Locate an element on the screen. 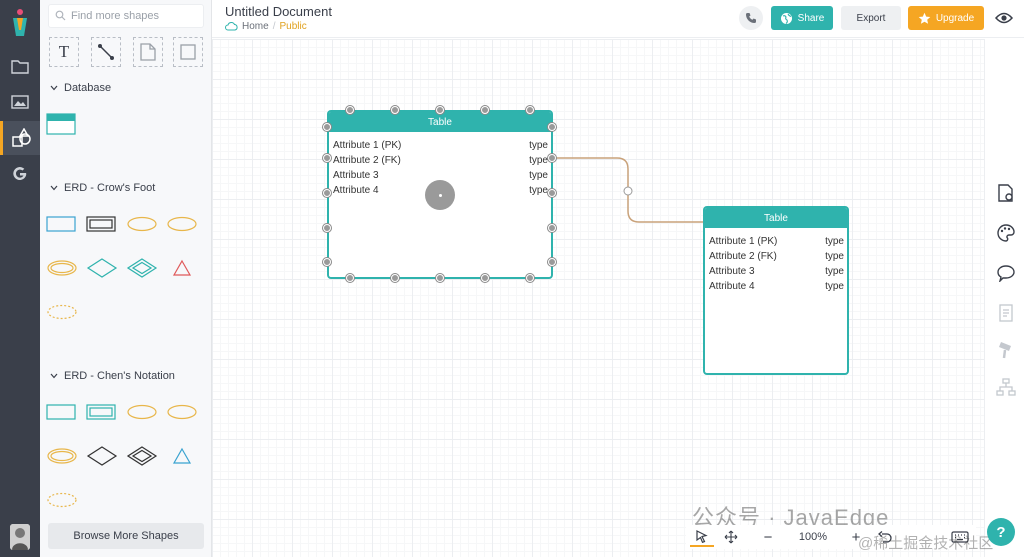  chen-weak-entity-shape is located at coordinates (101, 414).